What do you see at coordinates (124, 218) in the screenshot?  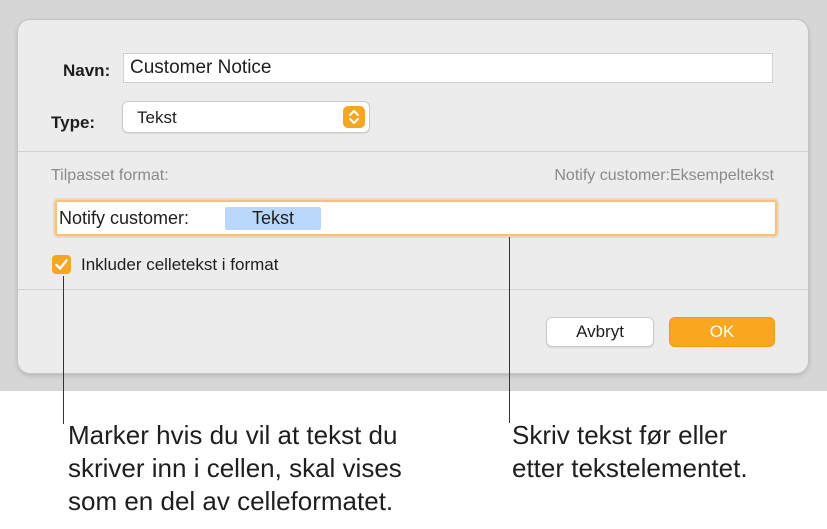 I see `format-prefix-text: Notify customer:` at bounding box center [124, 218].